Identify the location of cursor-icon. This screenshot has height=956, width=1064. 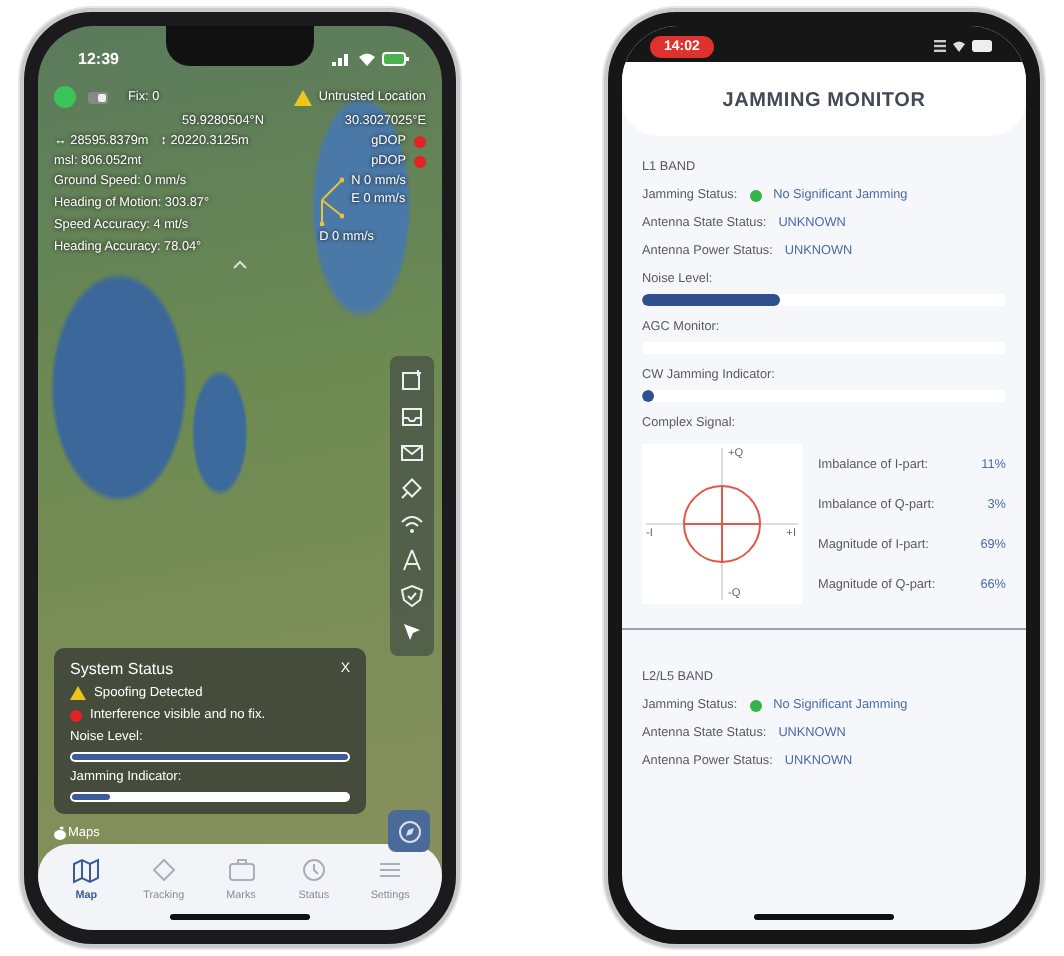
(412, 632).